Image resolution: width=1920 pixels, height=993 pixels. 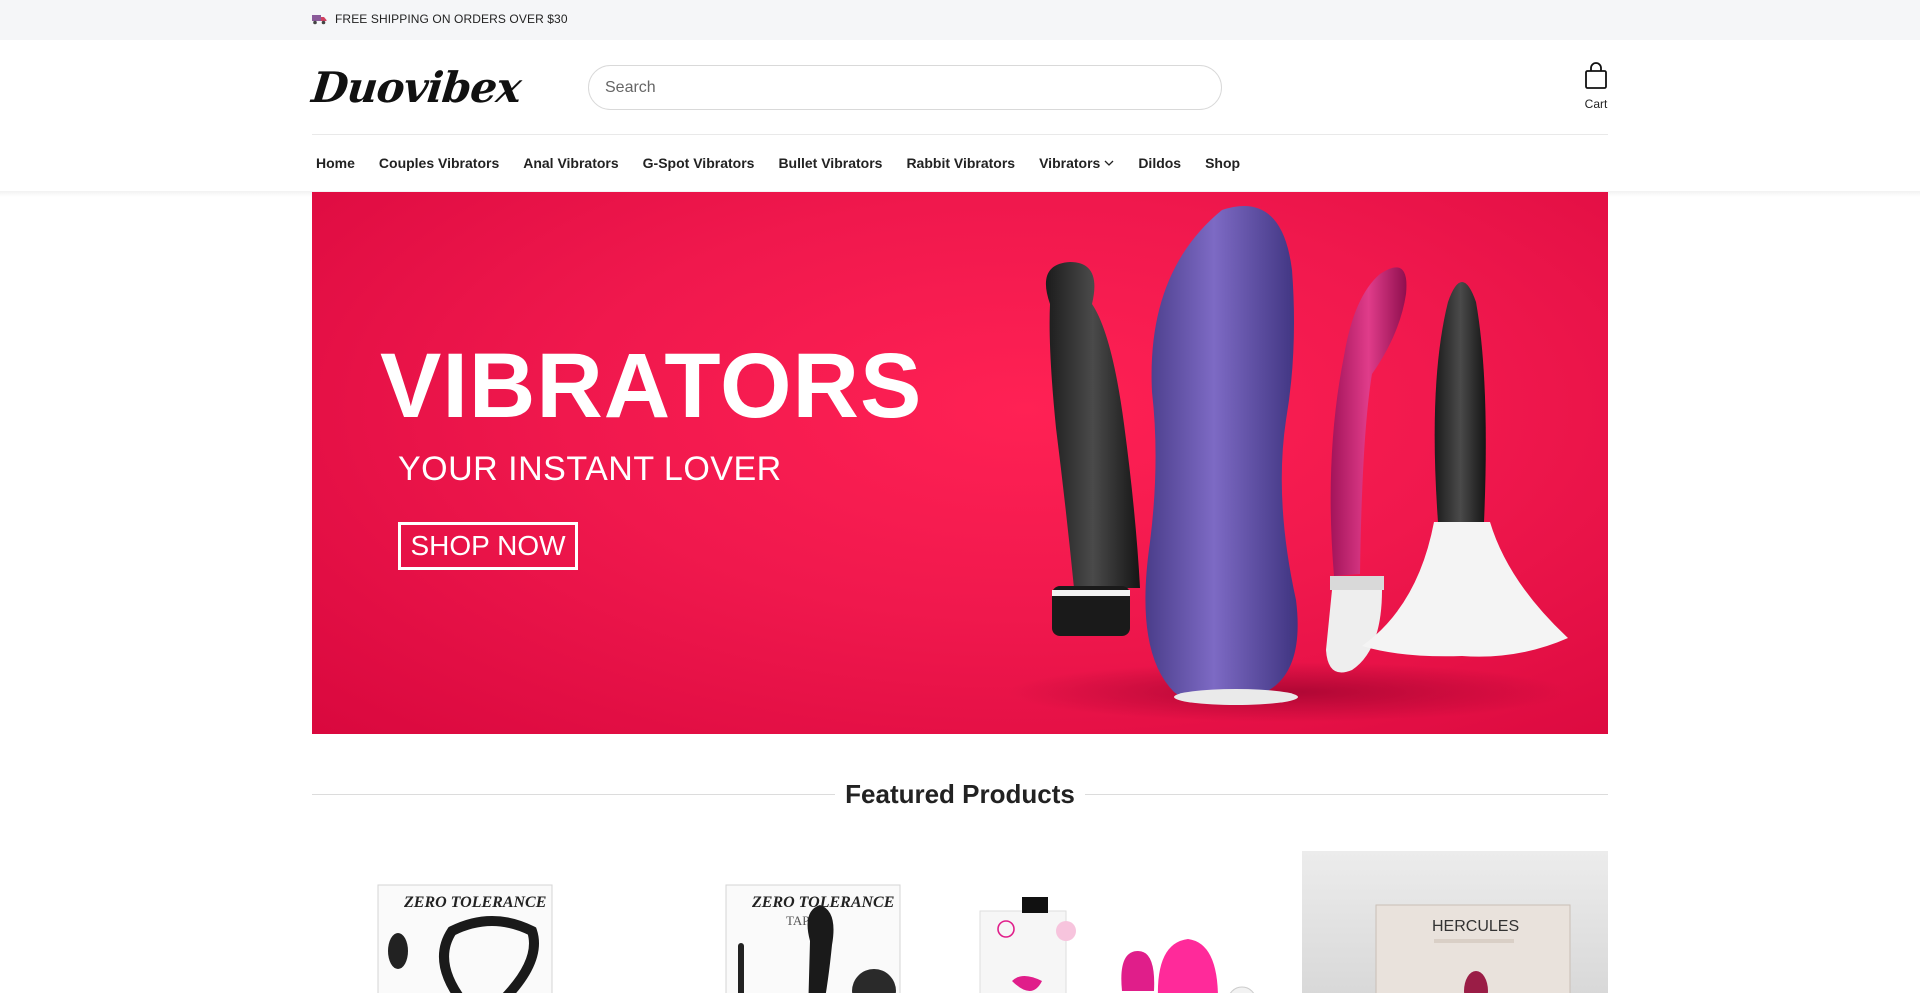 I want to click on nav-item-label: Dildos, so click(x=1160, y=163).